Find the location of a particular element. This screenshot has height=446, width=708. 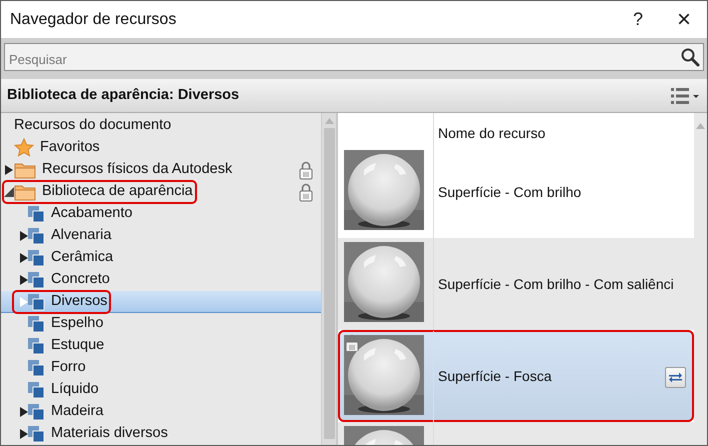

column-header: Nome do recurso is located at coordinates (491, 133).